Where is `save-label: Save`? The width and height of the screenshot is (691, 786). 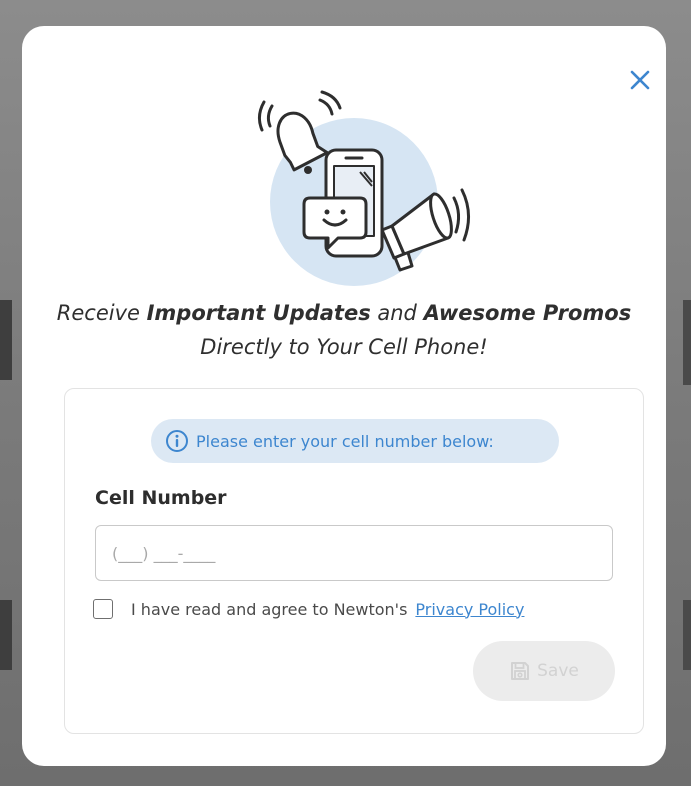 save-label: Save is located at coordinates (558, 671).